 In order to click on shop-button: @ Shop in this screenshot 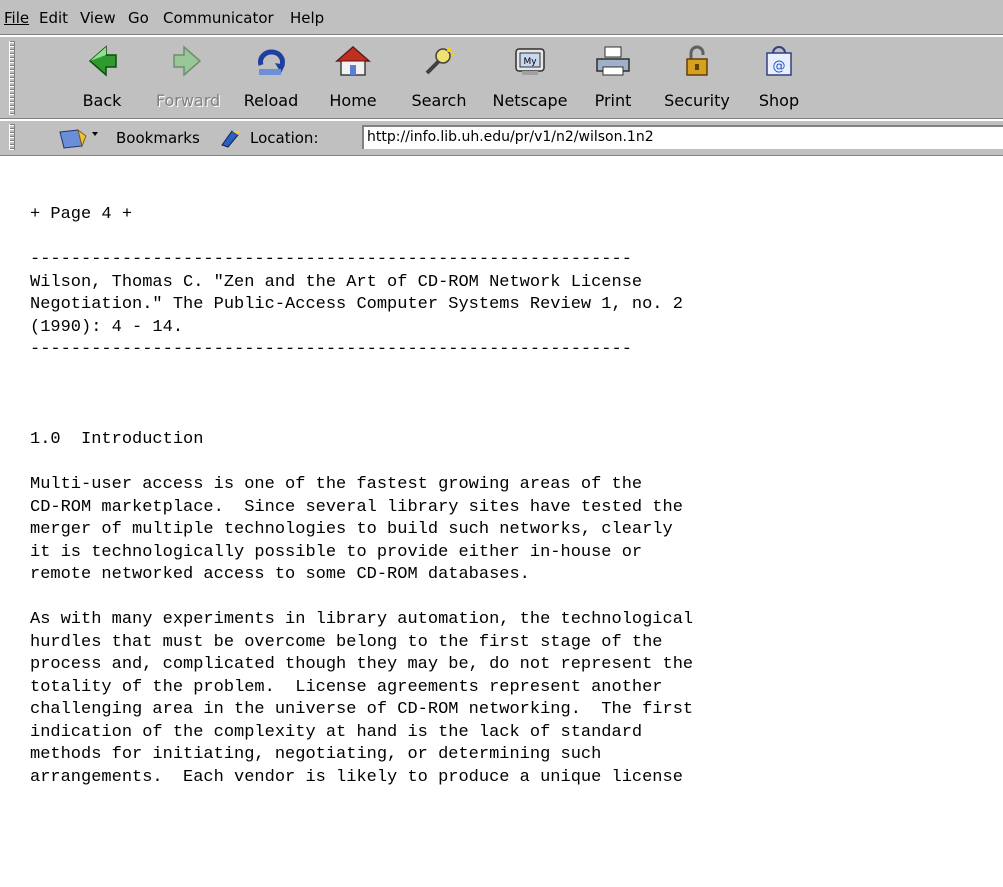, I will do `click(779, 78)`.